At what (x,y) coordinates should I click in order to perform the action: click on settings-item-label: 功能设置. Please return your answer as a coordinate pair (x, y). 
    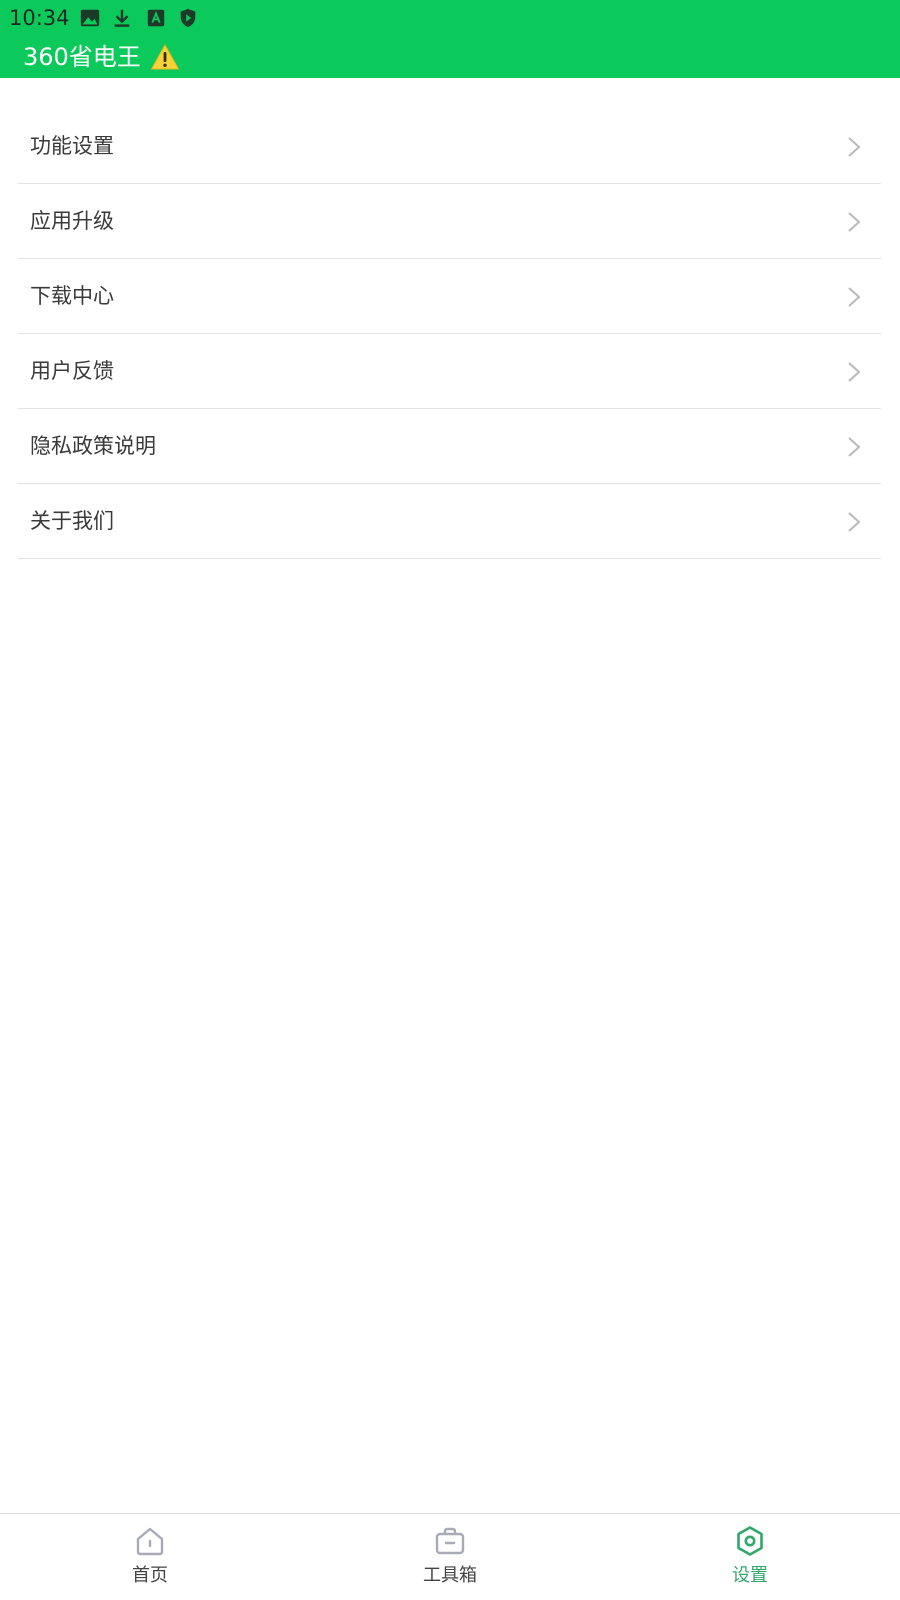
    Looking at the image, I should click on (72, 146).